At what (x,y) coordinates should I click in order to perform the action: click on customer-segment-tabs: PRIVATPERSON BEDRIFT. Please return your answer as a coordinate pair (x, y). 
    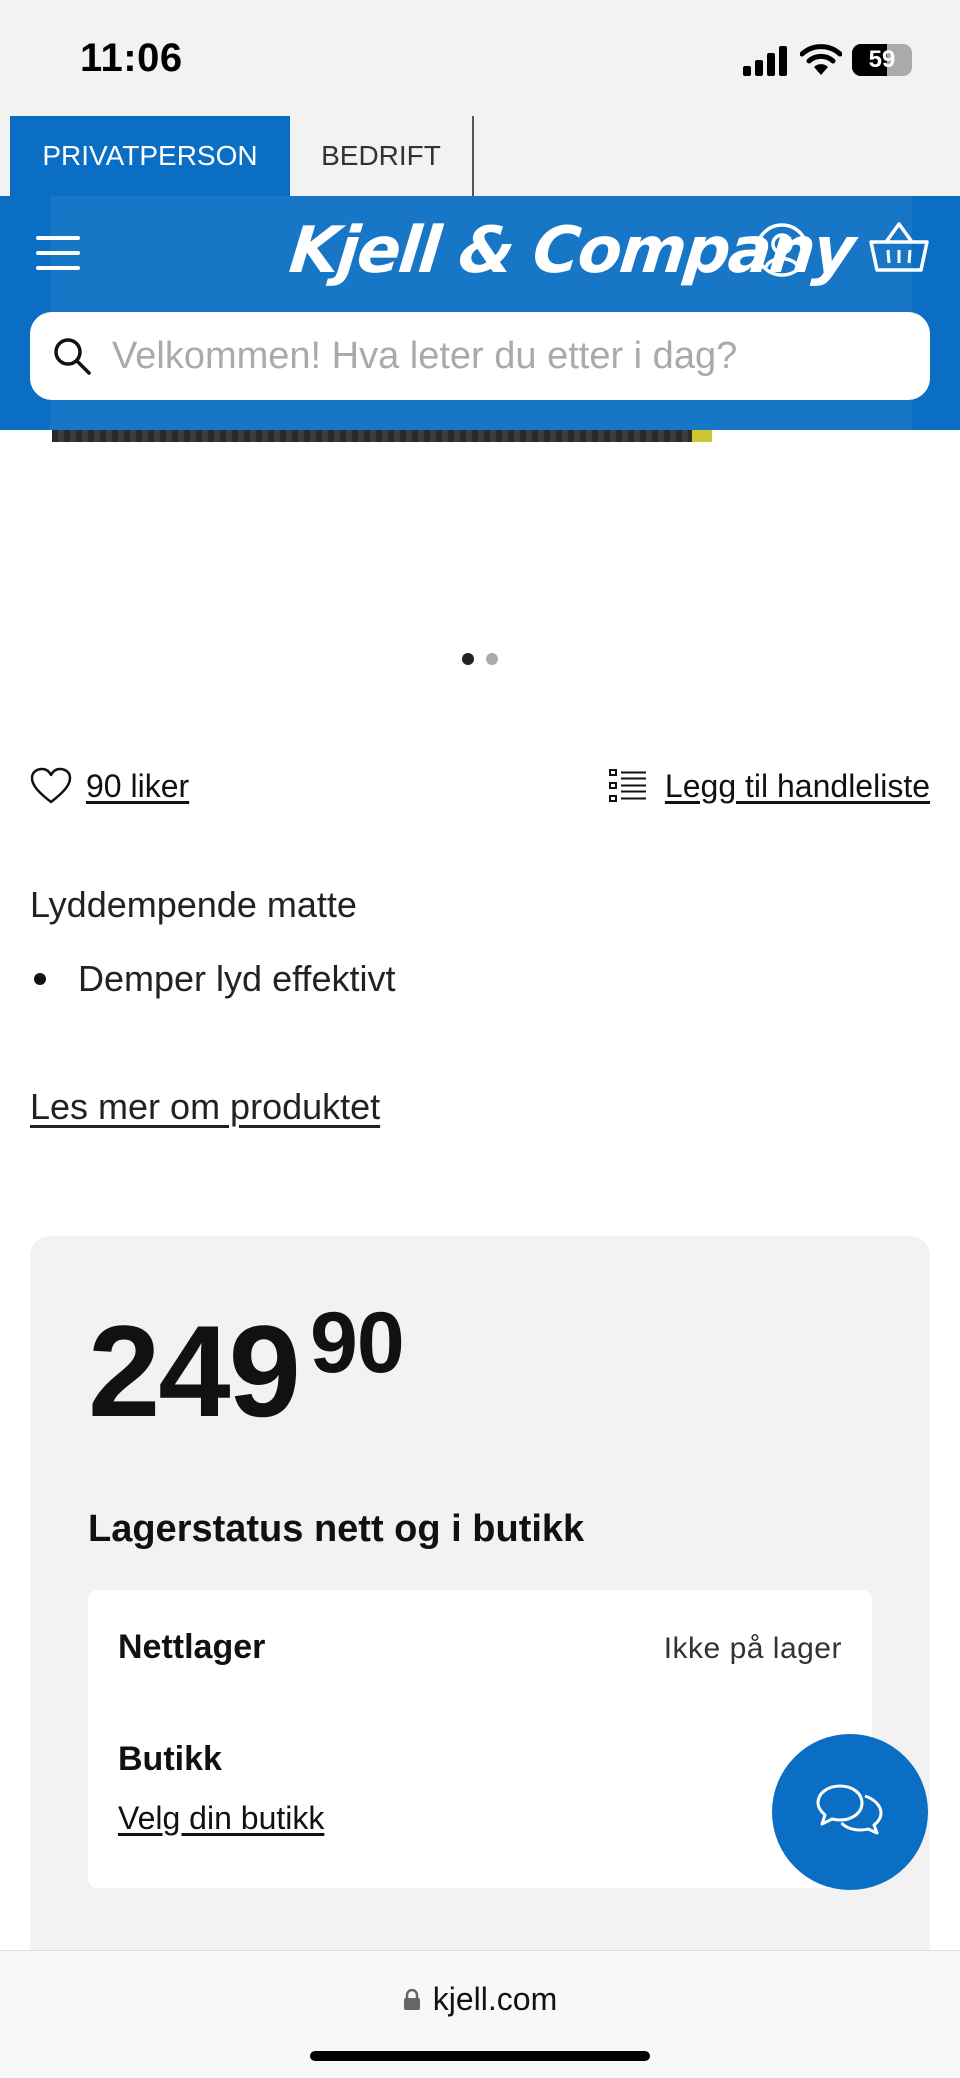
    Looking at the image, I should click on (480, 156).